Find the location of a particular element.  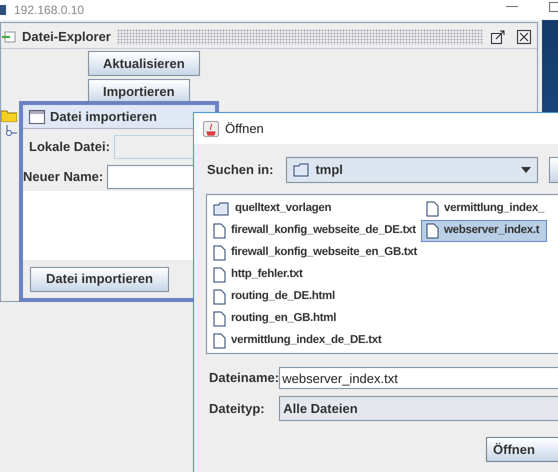

file-item: firewall_konfig_webseite_de_DE.txt is located at coordinates (314, 231).